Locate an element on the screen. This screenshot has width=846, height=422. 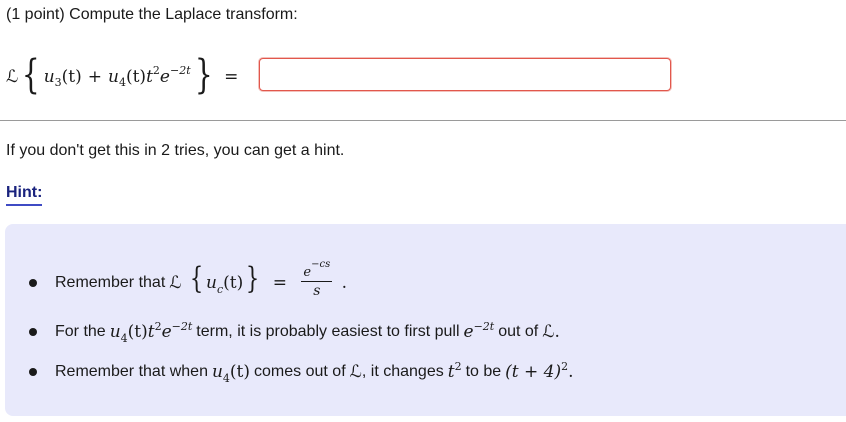
hint-2-t: t is located at coordinates (151, 332).